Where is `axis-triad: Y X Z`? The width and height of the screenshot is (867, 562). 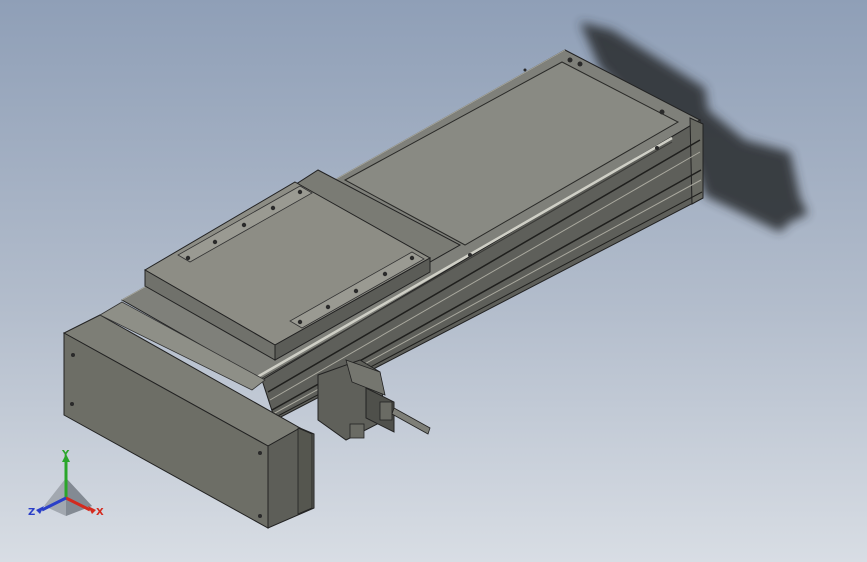
axis-triad: Y X Z is located at coordinates (66, 483).